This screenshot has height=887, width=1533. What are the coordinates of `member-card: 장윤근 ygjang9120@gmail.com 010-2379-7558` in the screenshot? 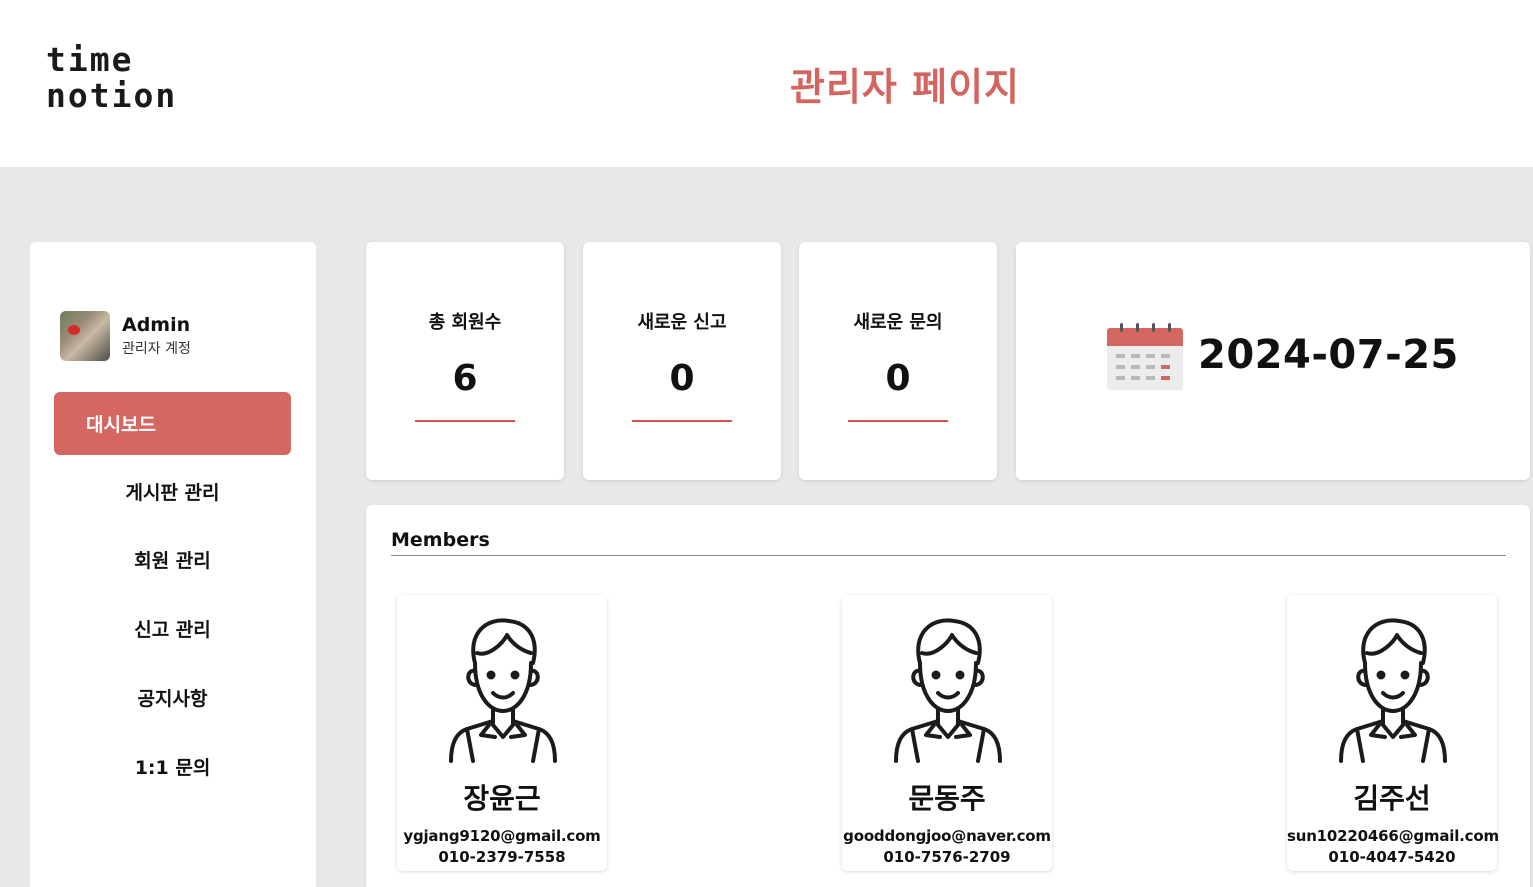 It's located at (502, 733).